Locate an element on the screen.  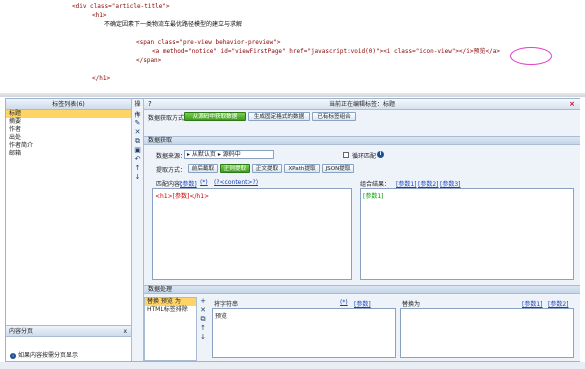
process-up-icon: ↑ is located at coordinates (203, 328).